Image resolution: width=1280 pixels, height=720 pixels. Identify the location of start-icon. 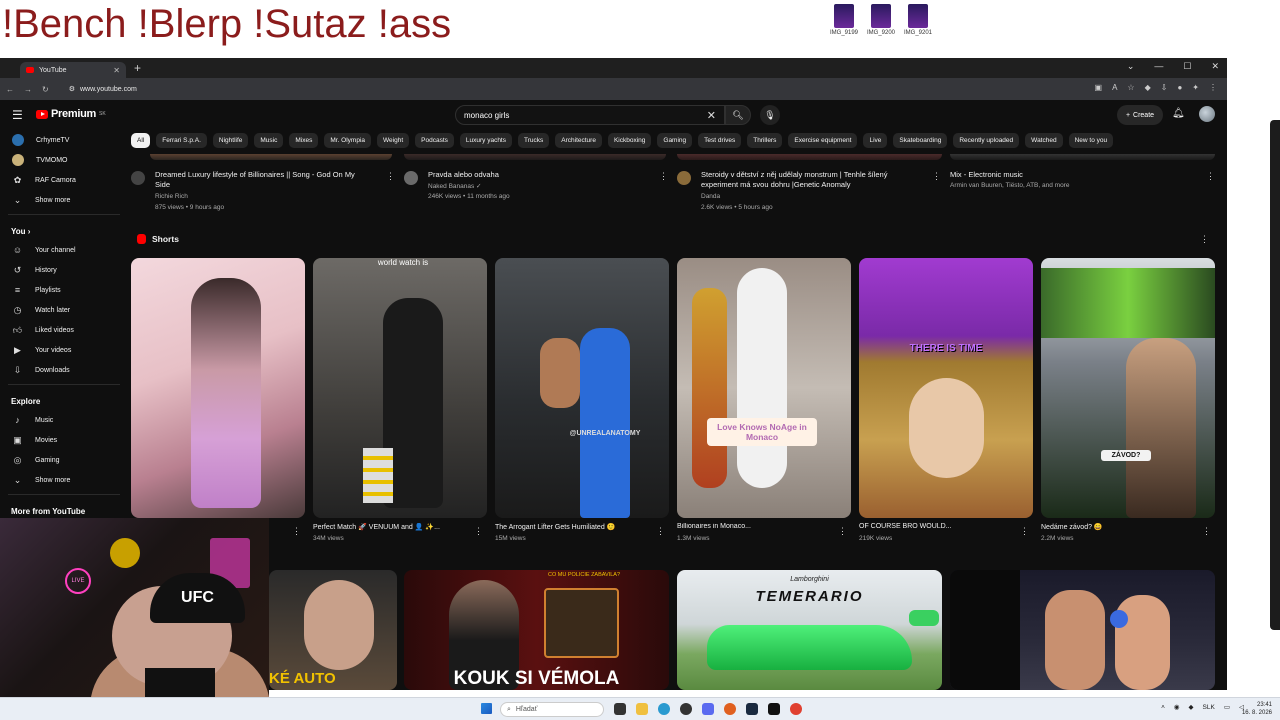
(486, 708).